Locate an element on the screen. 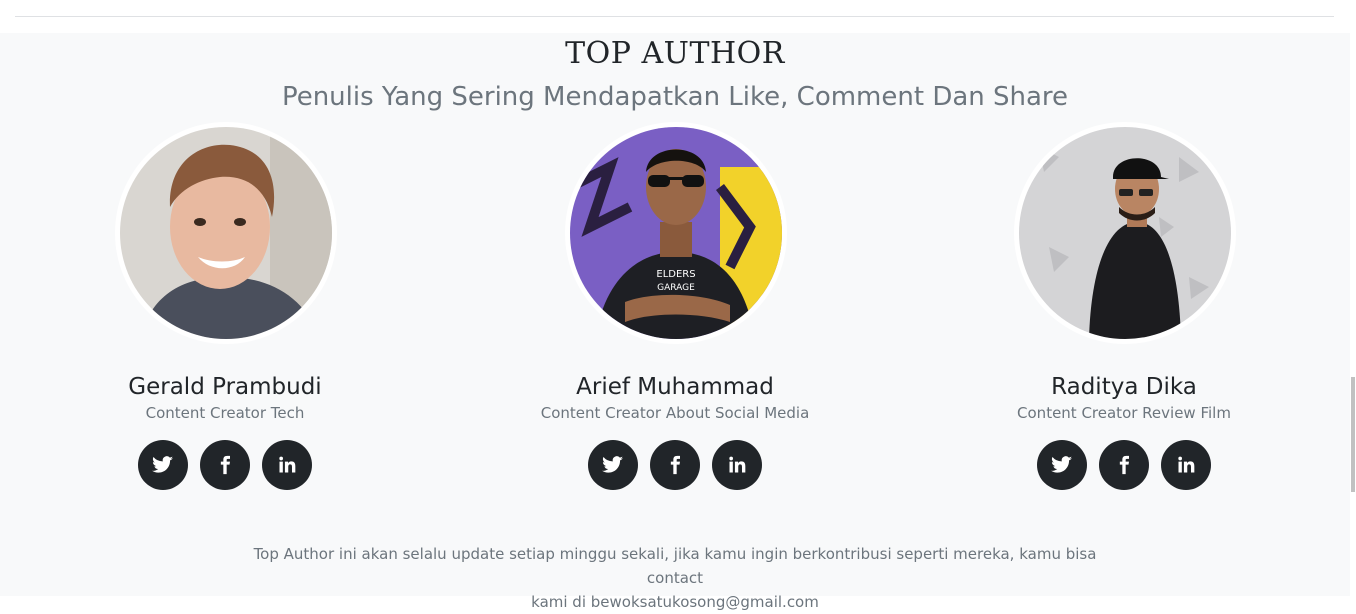 This screenshot has height=614, width=1356. author-name: Arief Muhammad is located at coordinates (675, 387).